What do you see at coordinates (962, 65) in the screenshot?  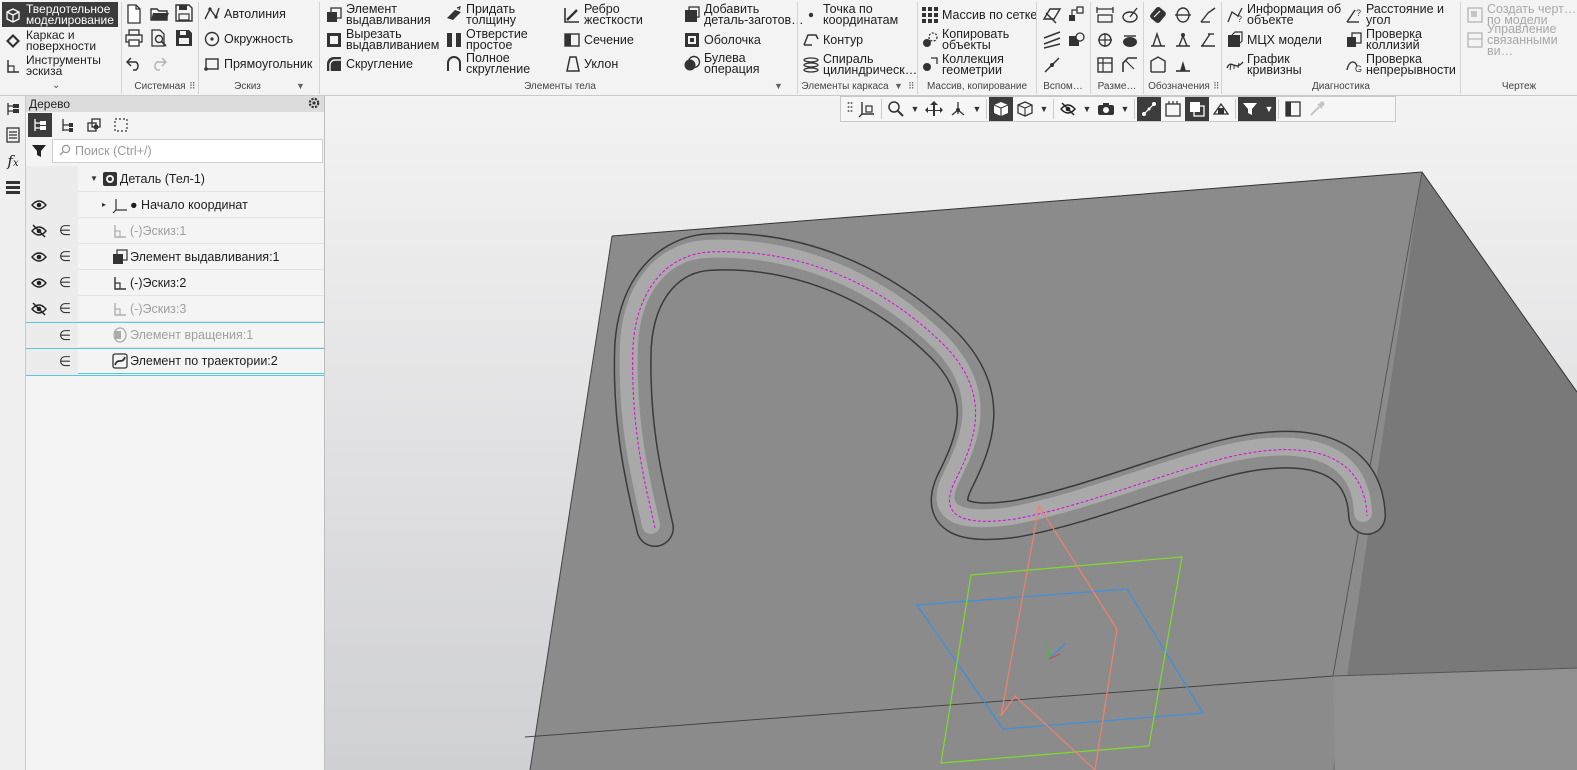 I see `geometry-collection-button: Коллекция геометрии` at bounding box center [962, 65].